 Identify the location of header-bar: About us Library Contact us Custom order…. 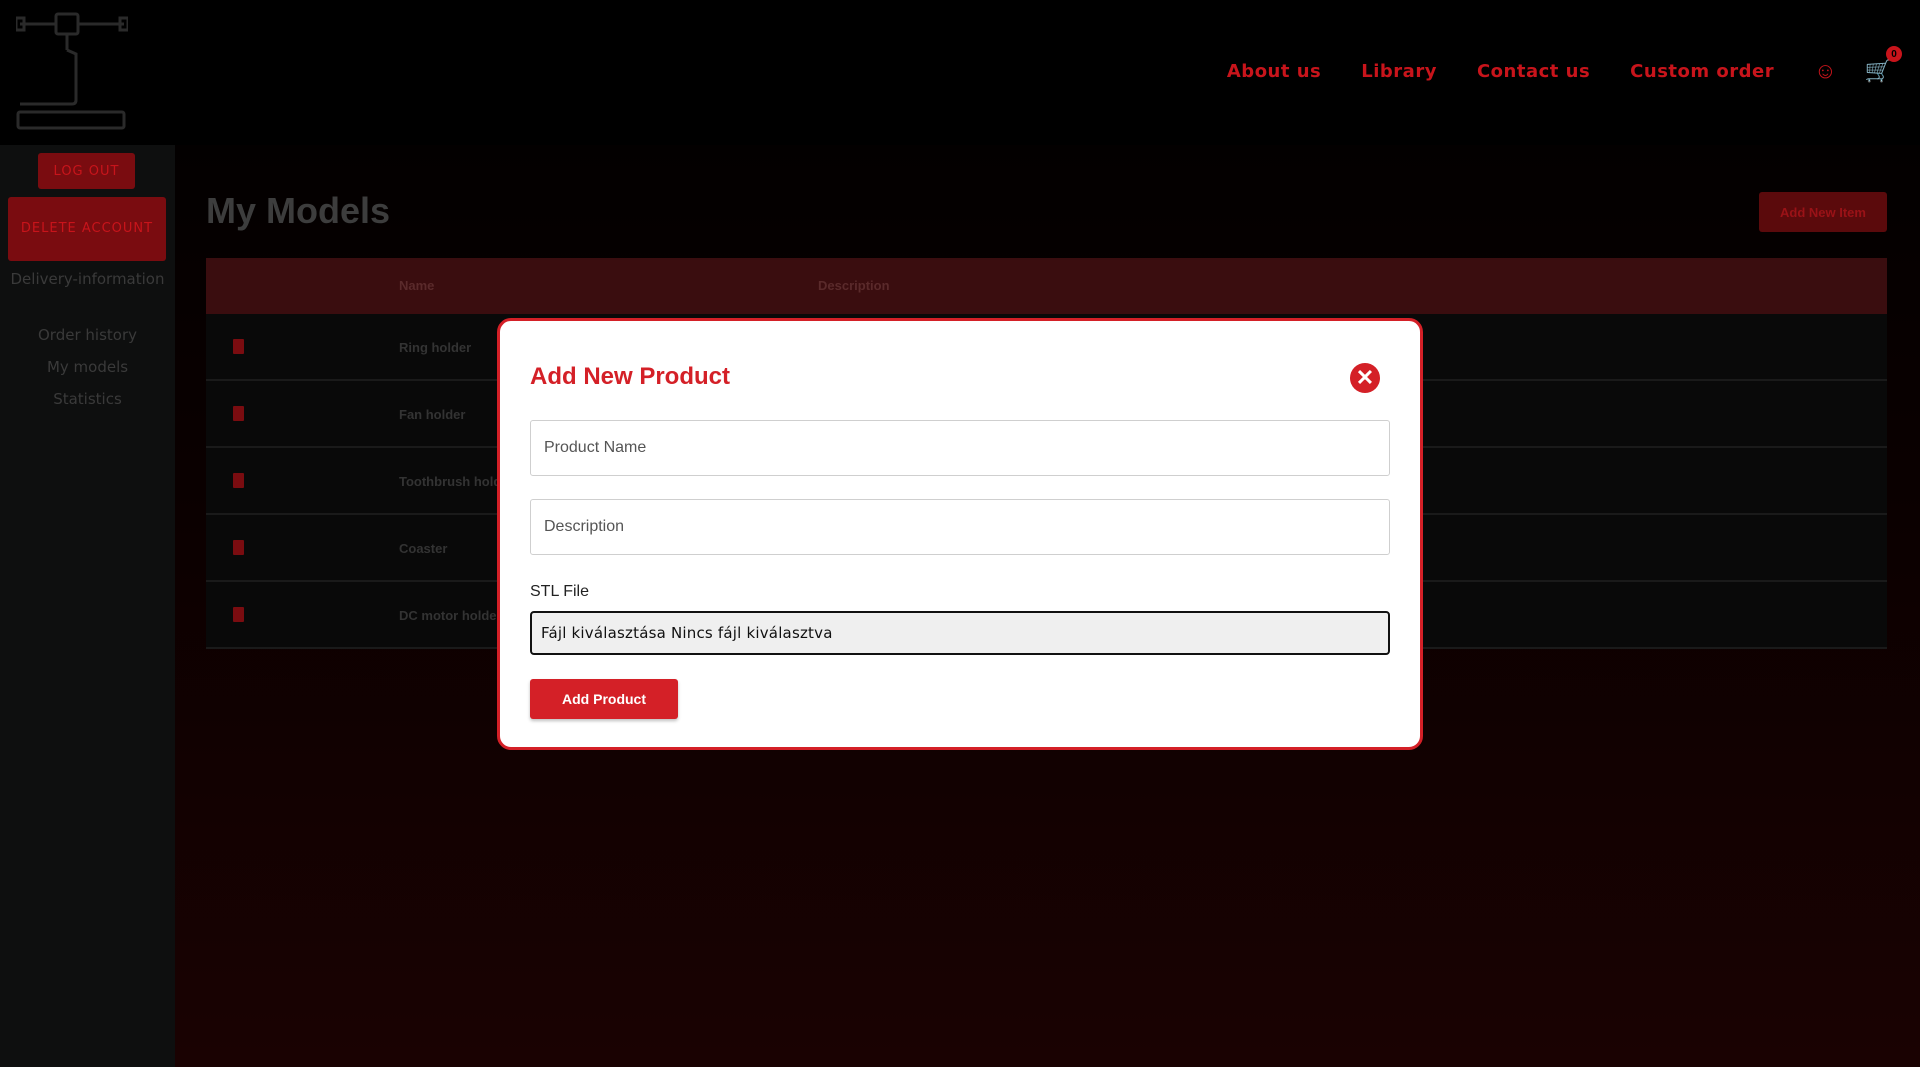
(960, 72).